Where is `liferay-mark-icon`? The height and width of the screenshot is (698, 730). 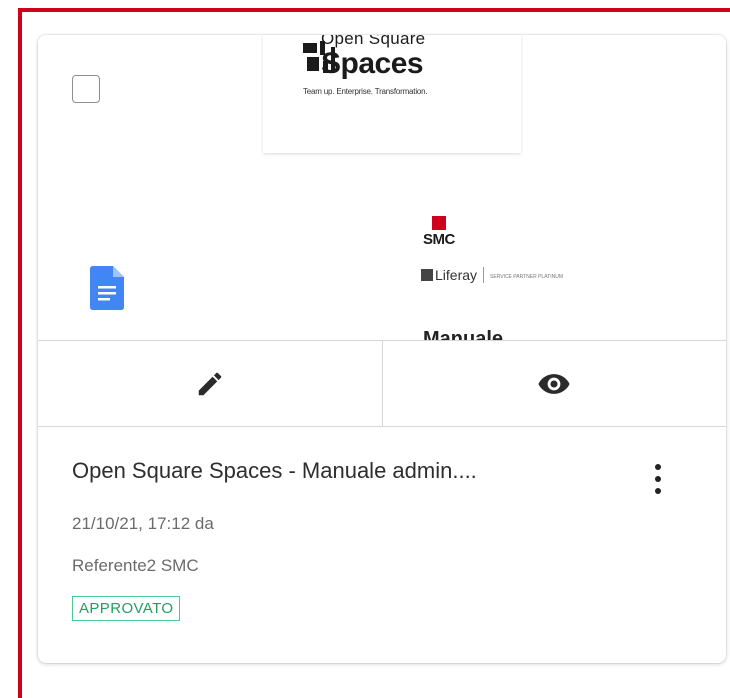
liferay-mark-icon is located at coordinates (427, 275).